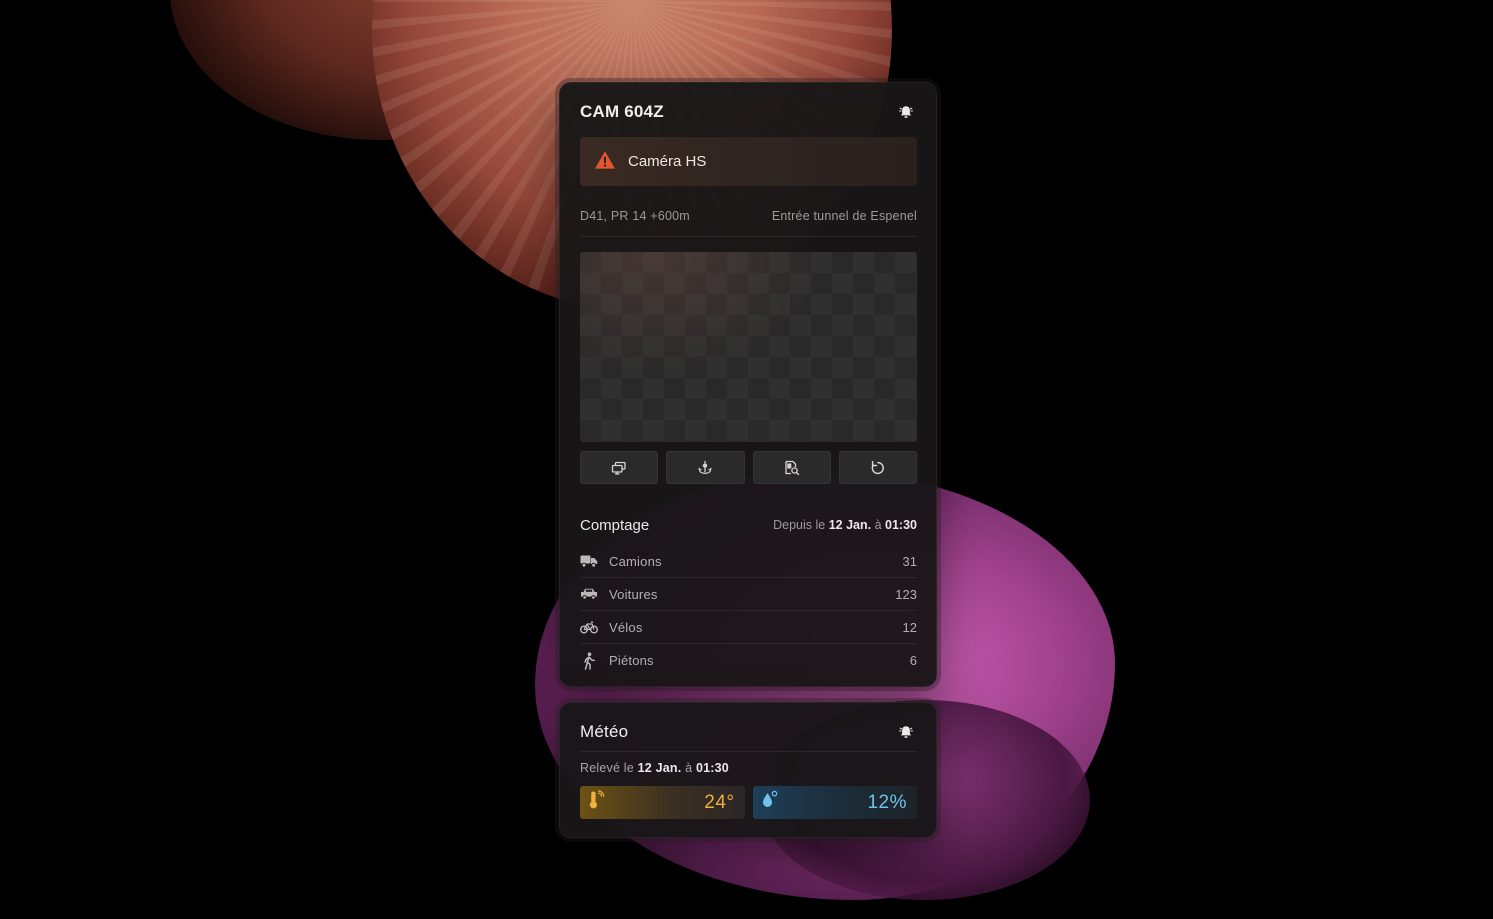 Image resolution: width=1493 pixels, height=919 pixels. Describe the element at coordinates (635, 561) in the screenshot. I see `list-item-label: Camions` at that location.